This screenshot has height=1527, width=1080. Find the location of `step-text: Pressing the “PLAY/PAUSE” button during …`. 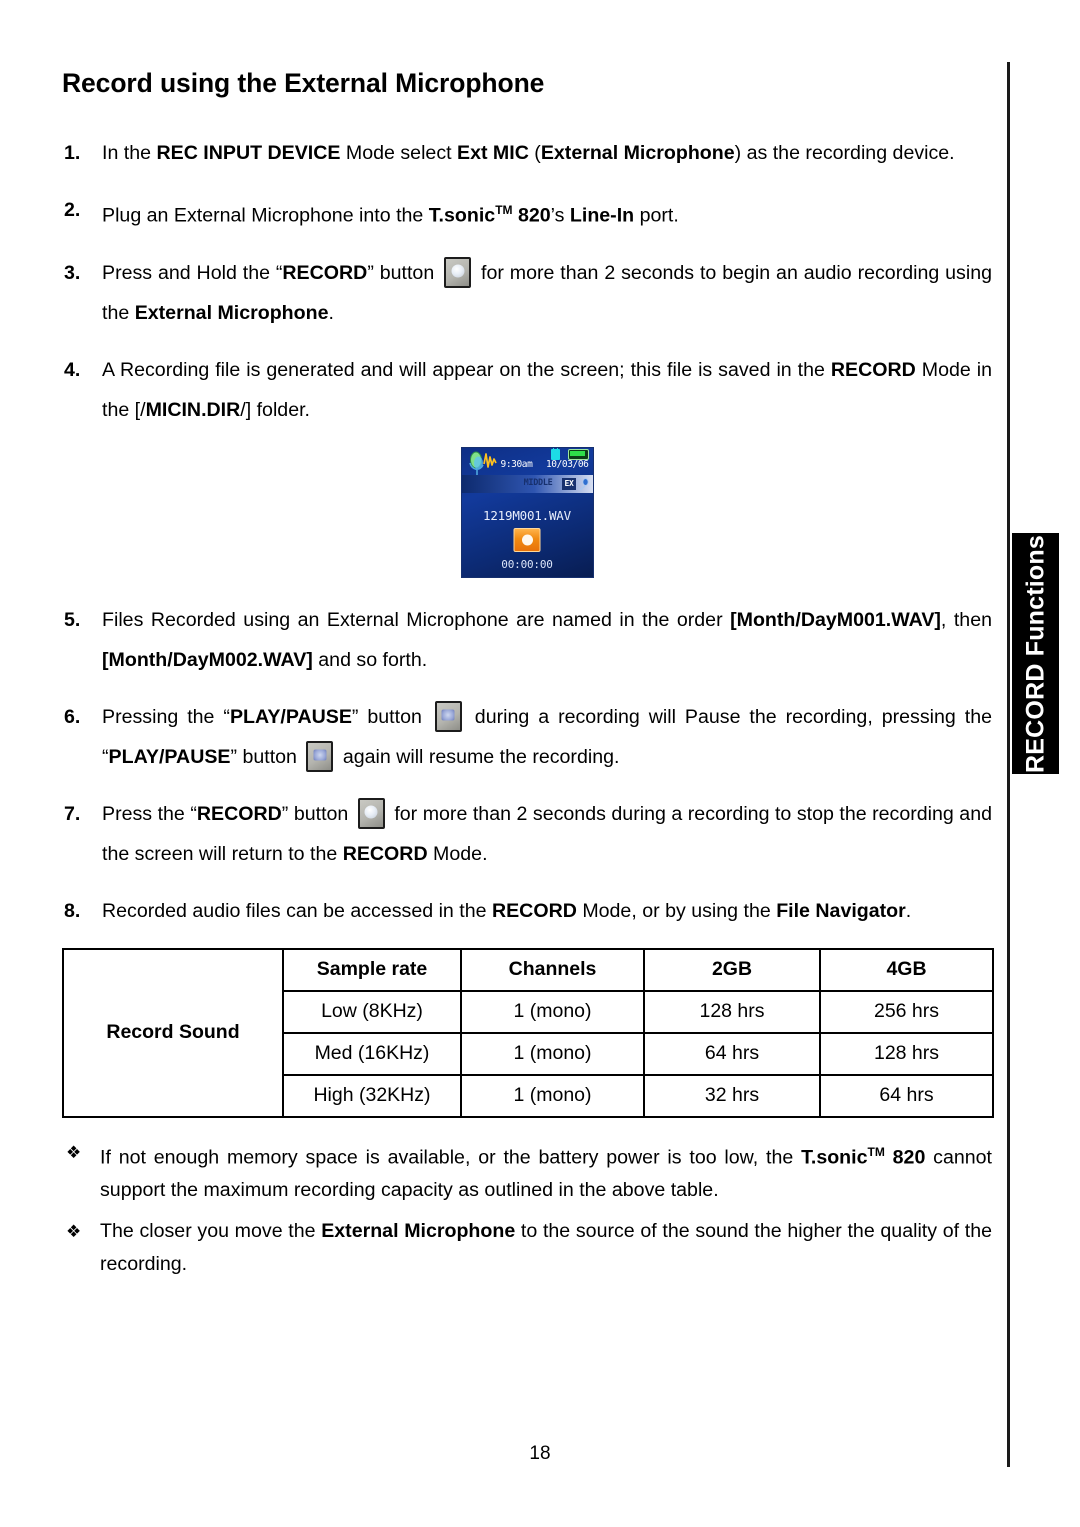

step-text: Pressing the “PLAY/PAUSE” button during … is located at coordinates (547, 737).